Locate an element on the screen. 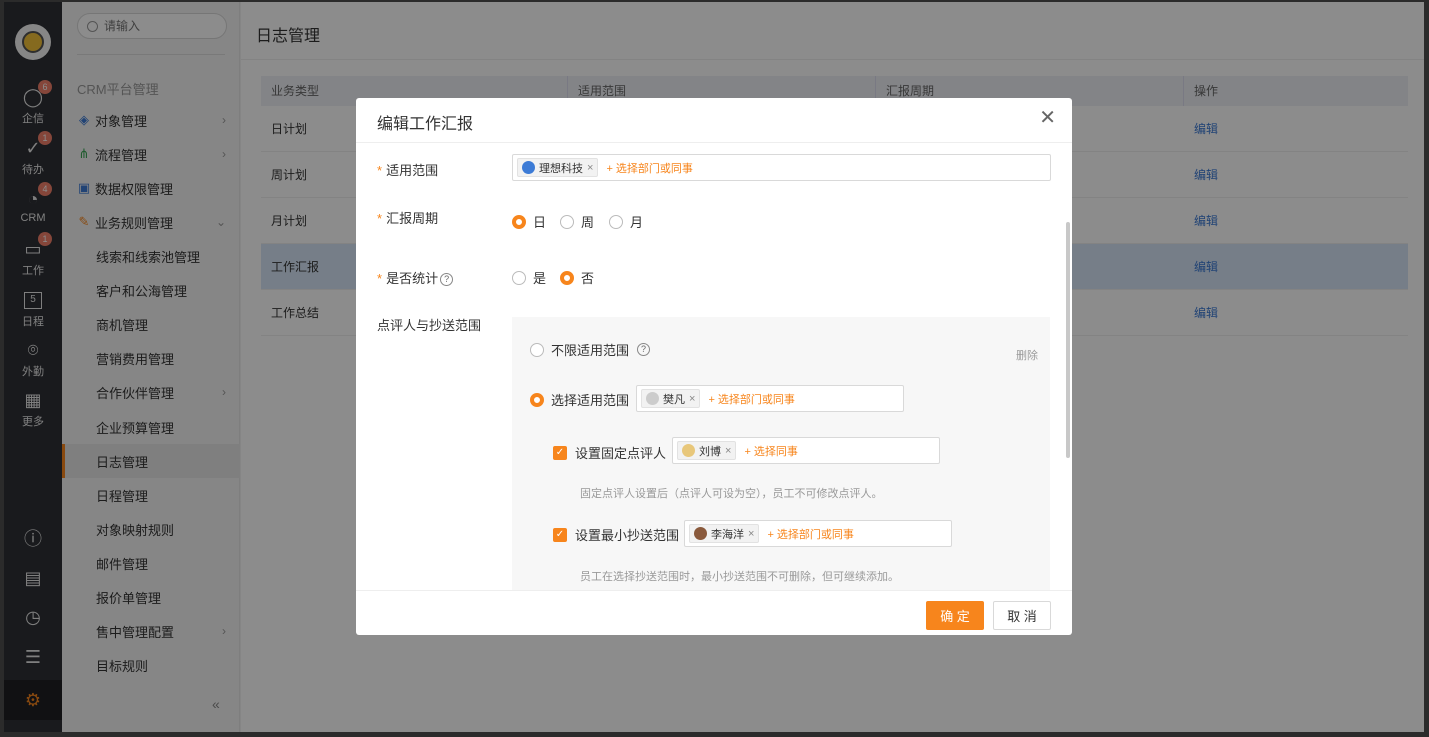  label-text: 是否统计 is located at coordinates (412, 278).